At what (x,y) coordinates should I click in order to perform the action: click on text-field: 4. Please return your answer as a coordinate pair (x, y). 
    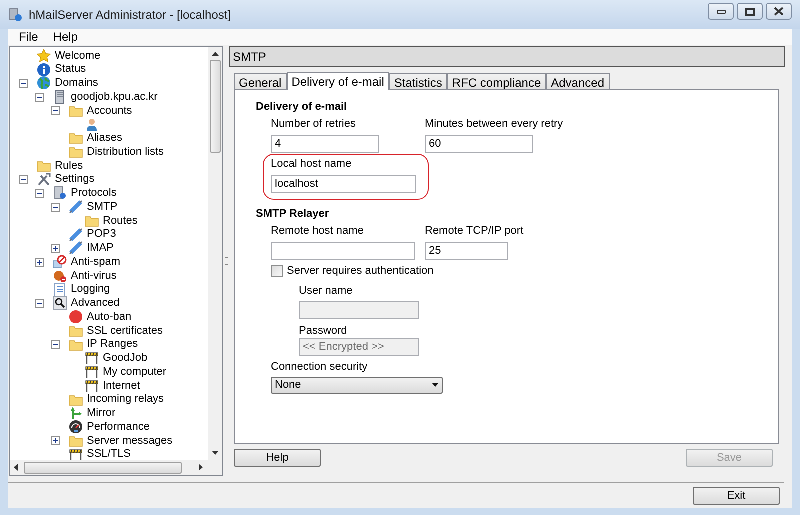
    Looking at the image, I should click on (325, 144).